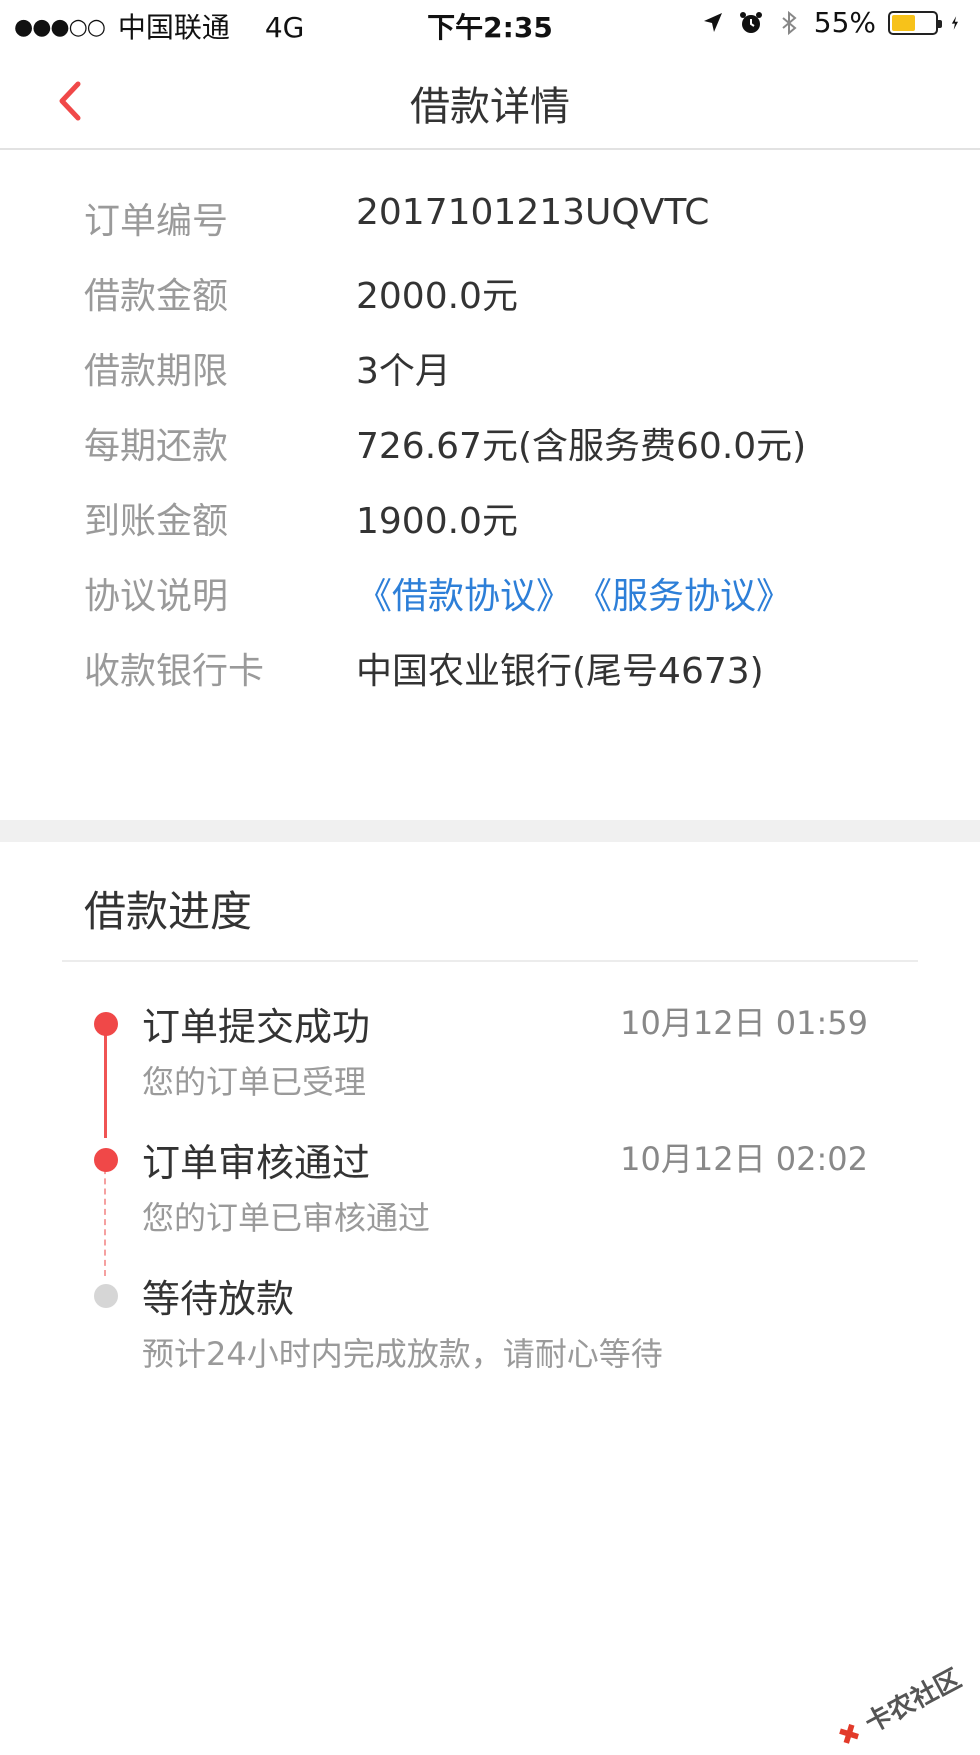  What do you see at coordinates (174, 671) in the screenshot?
I see `detail-label: 收款银行卡` at bounding box center [174, 671].